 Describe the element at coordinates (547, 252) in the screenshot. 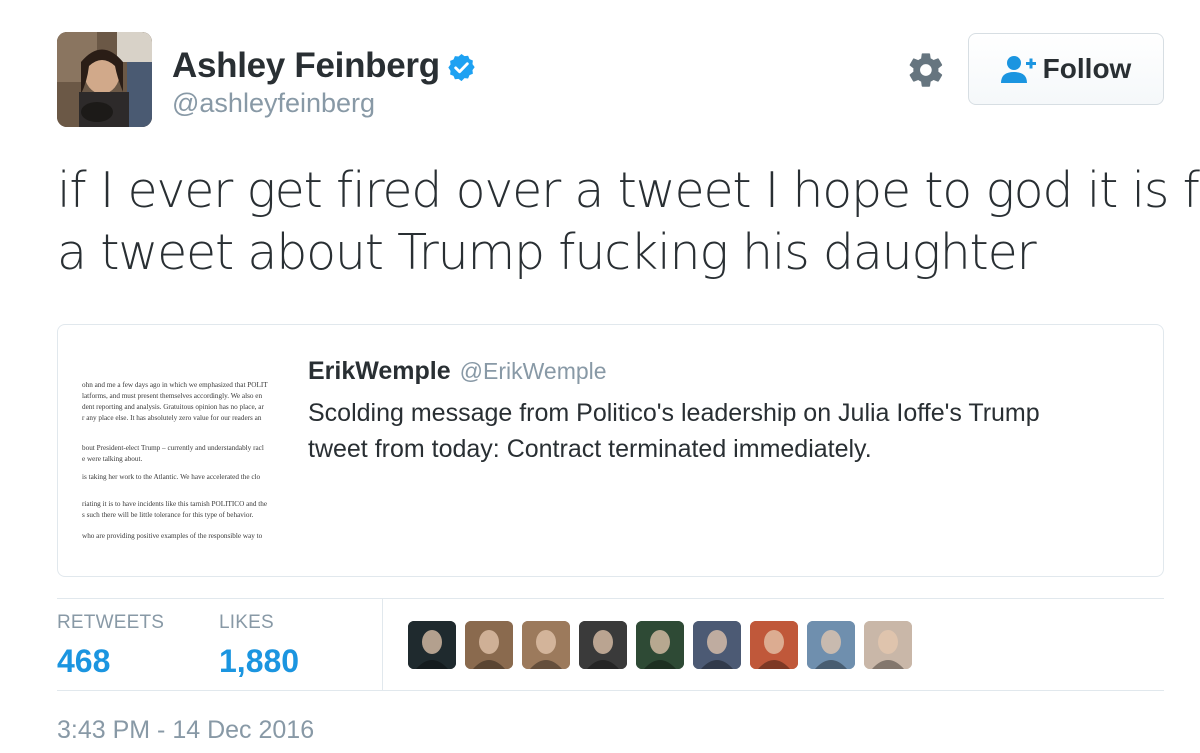

I see `tweet-text-line: a tweet about Trump fucking his daughter` at that location.